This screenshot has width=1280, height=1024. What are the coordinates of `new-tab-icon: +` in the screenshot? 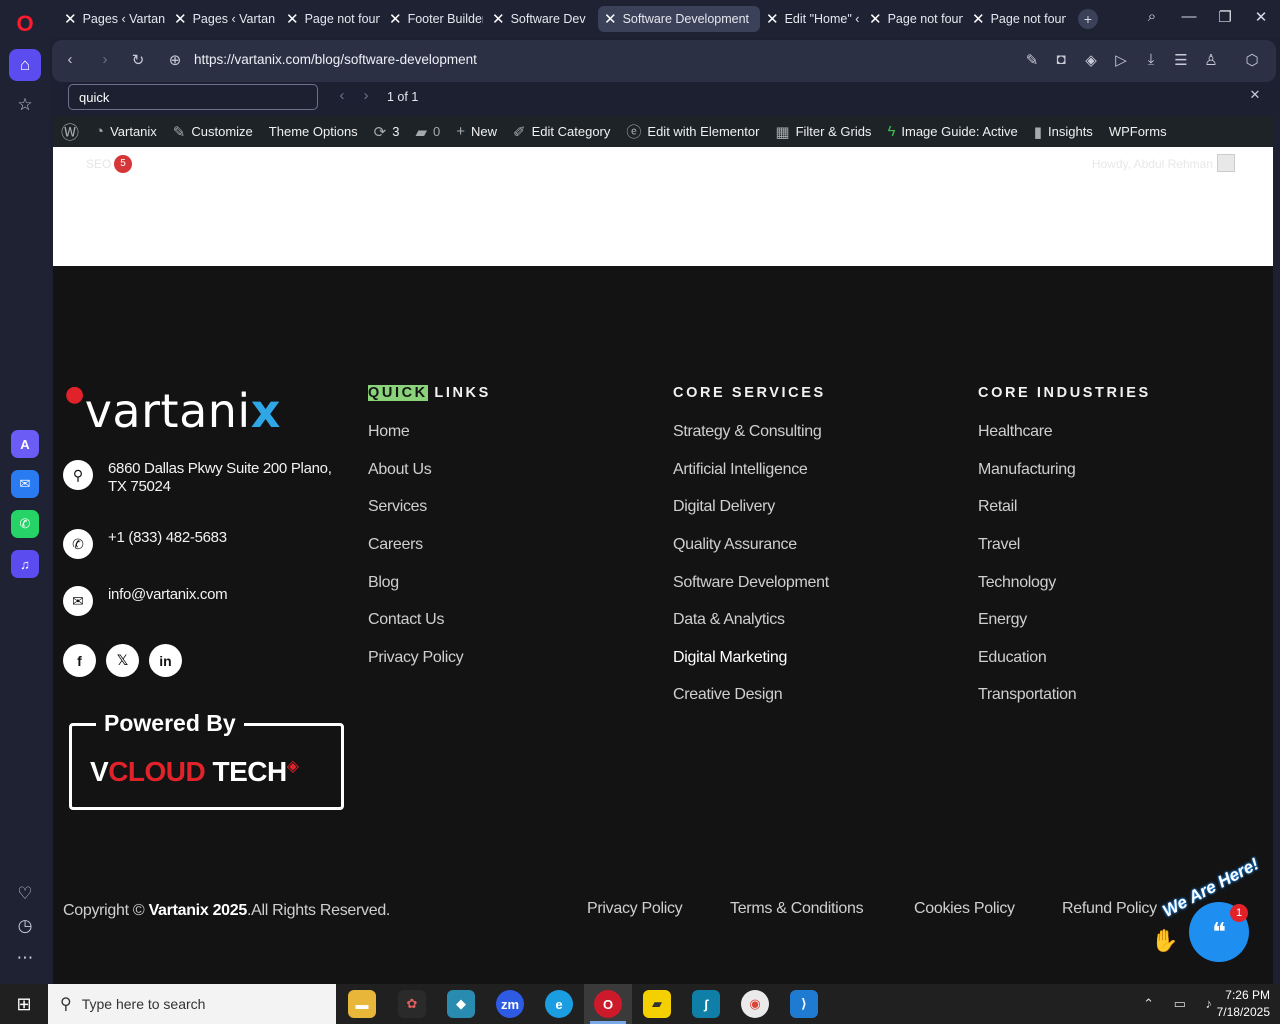 It's located at (1088, 19).